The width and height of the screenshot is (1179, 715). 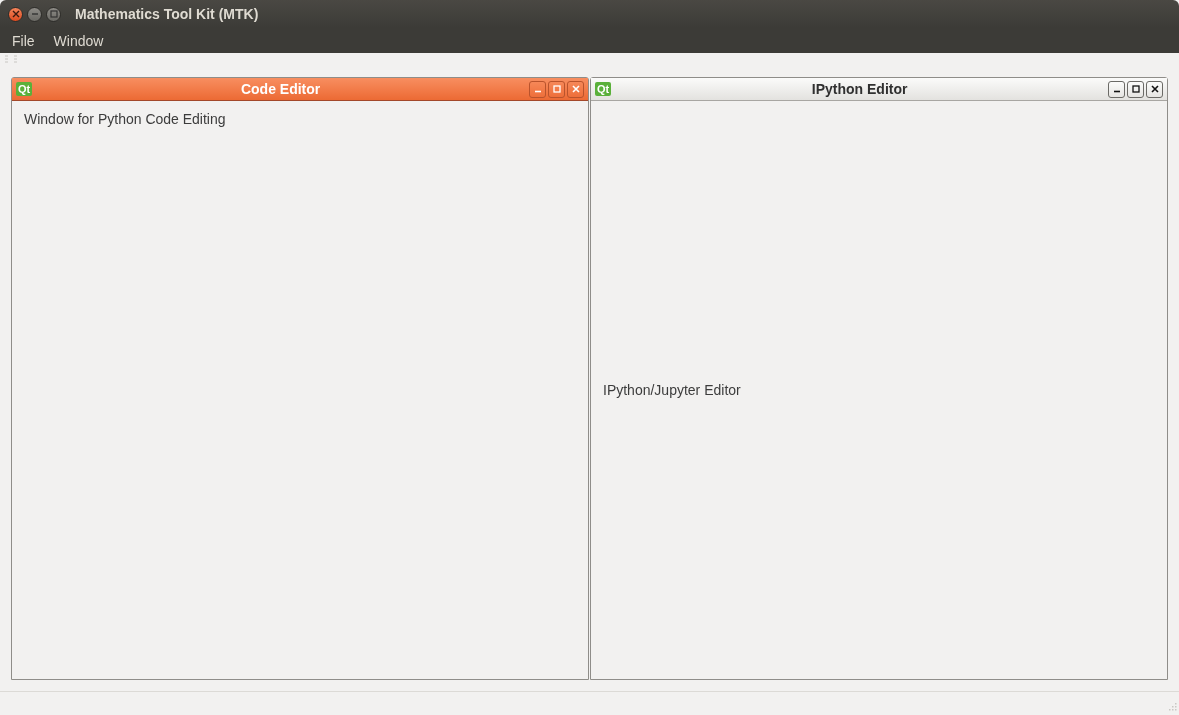 I want to click on menu-item: File, so click(x=23, y=40).